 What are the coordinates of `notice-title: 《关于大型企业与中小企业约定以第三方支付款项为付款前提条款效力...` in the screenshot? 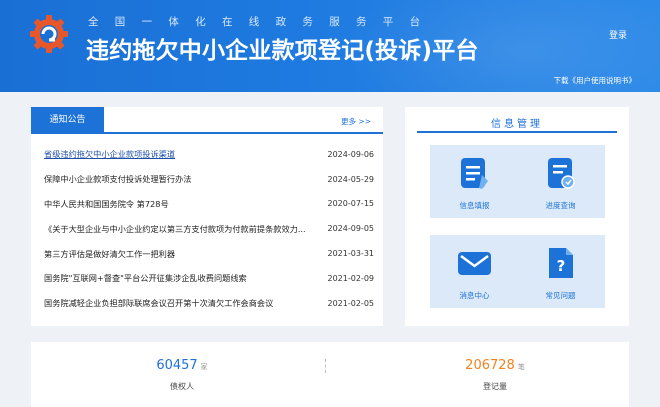 It's located at (175, 228).